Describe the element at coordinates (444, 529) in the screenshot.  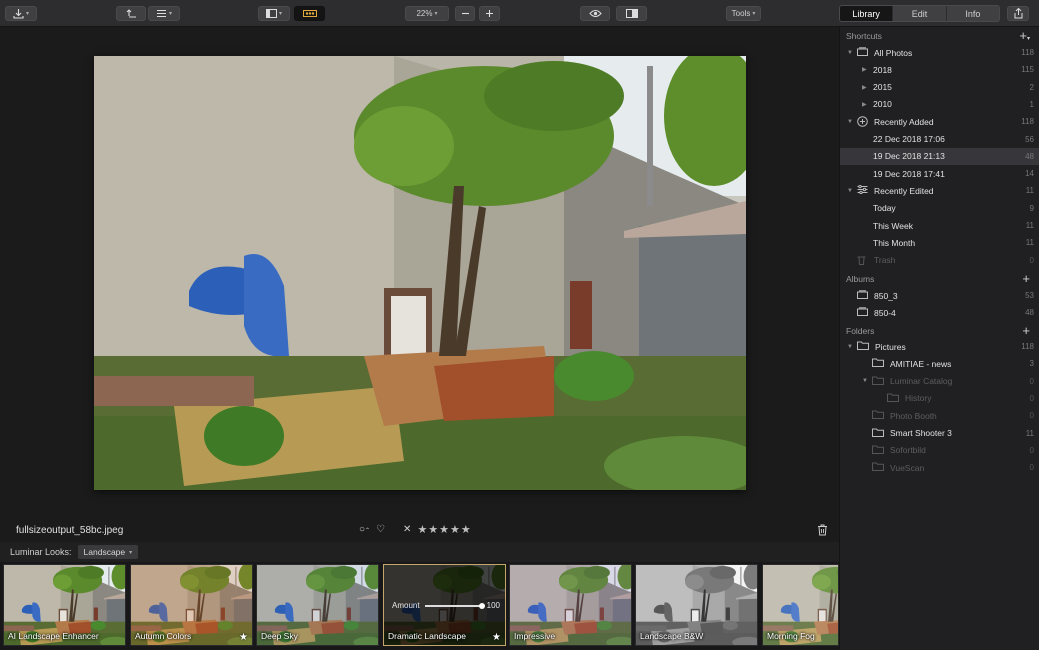
I see `star-rating: ★★★★★` at that location.